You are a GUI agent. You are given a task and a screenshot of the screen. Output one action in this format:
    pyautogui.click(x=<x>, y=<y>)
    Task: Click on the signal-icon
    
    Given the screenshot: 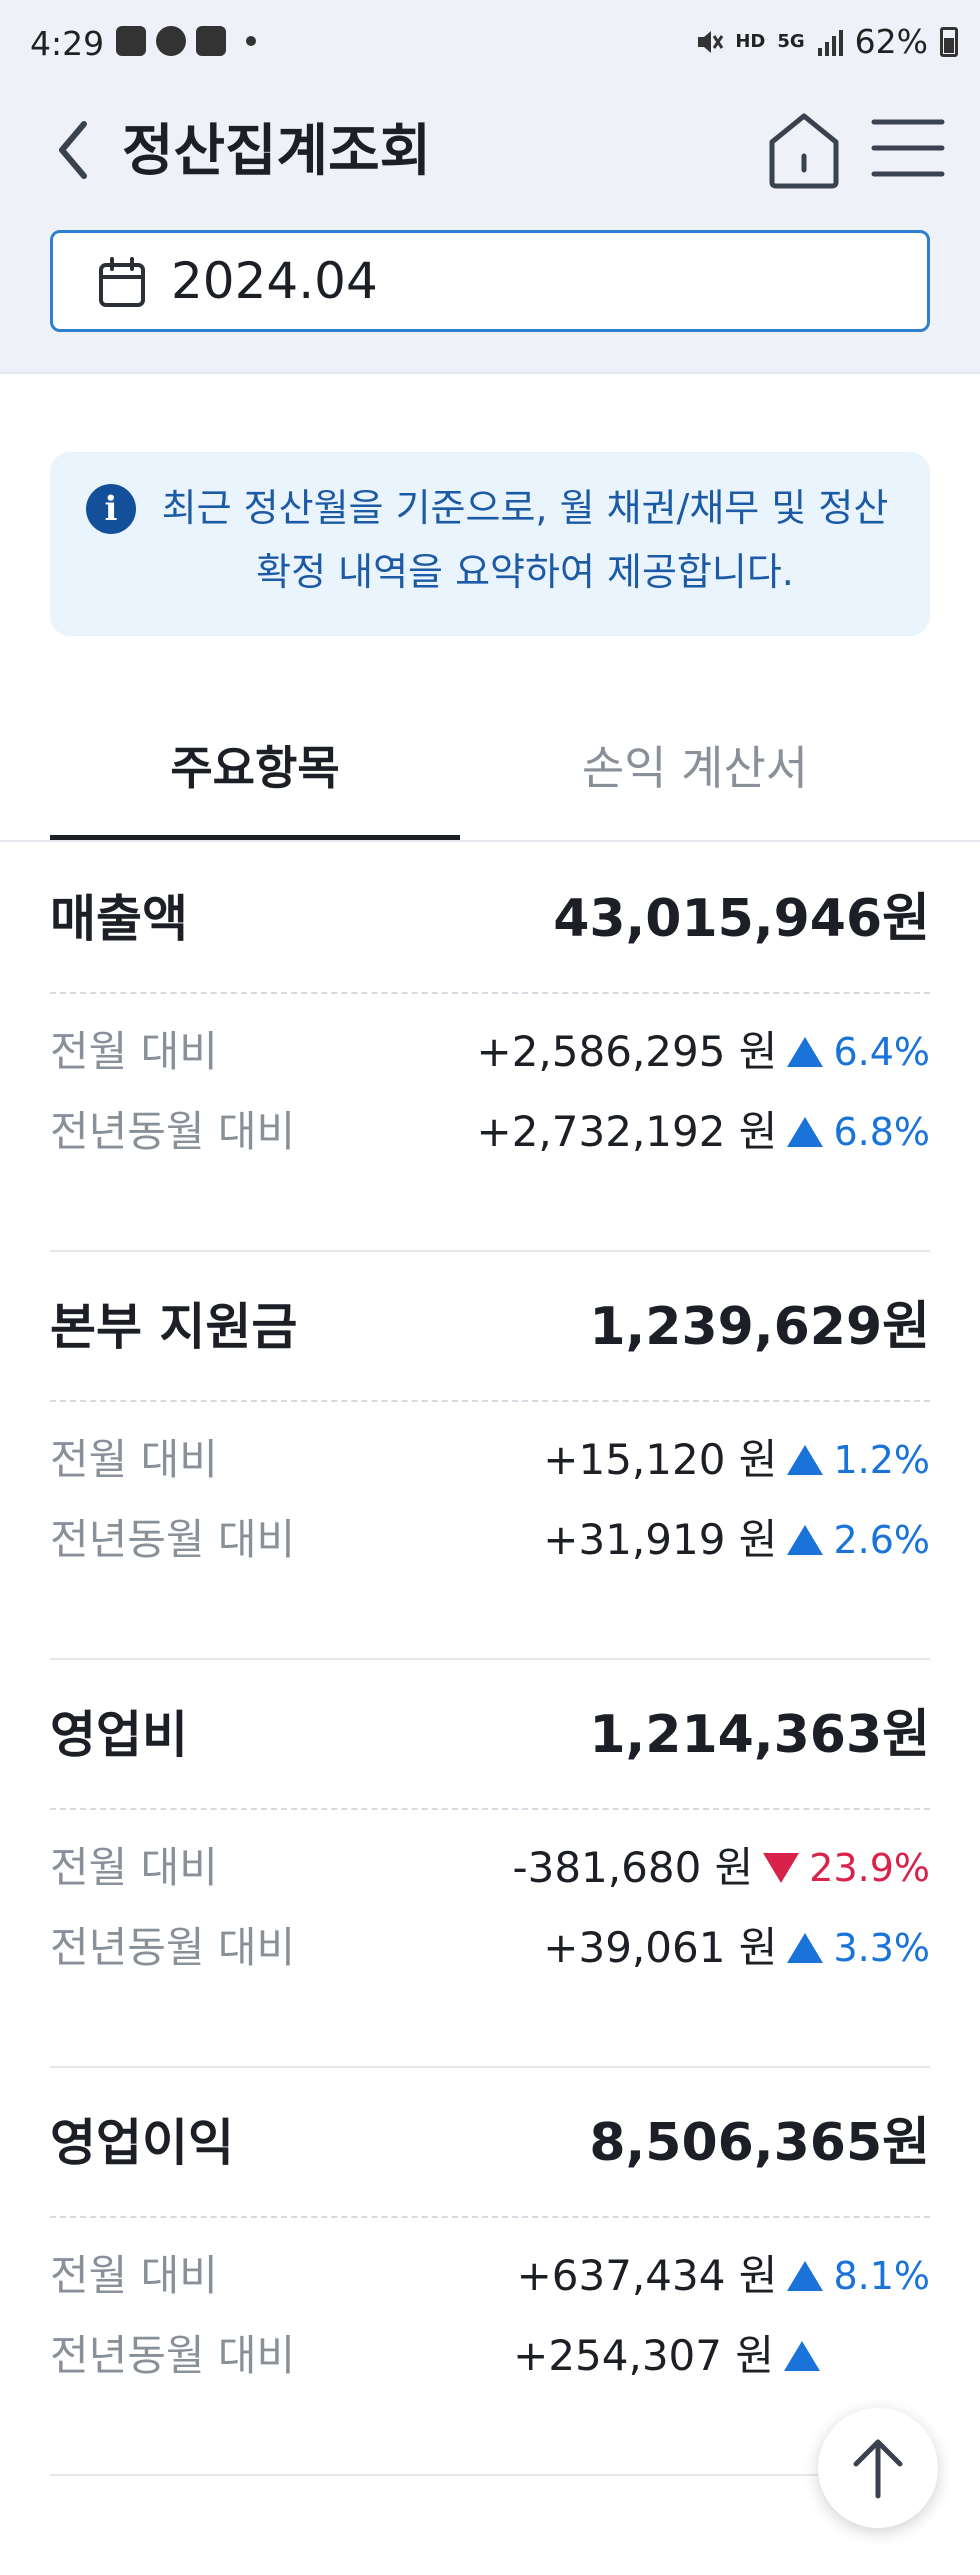 What is the action you would take?
    pyautogui.click(x=830, y=42)
    